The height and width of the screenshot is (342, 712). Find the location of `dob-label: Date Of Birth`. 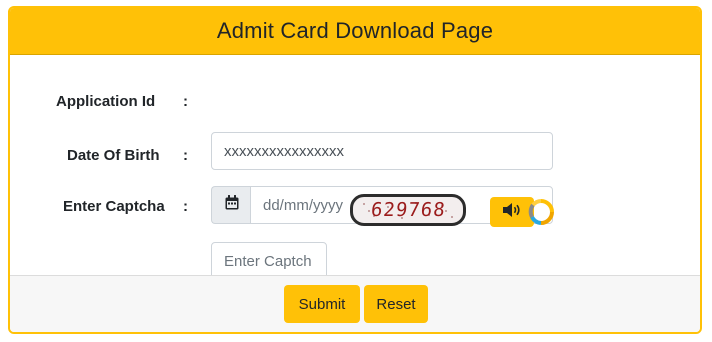

dob-label: Date Of Birth is located at coordinates (113, 155).